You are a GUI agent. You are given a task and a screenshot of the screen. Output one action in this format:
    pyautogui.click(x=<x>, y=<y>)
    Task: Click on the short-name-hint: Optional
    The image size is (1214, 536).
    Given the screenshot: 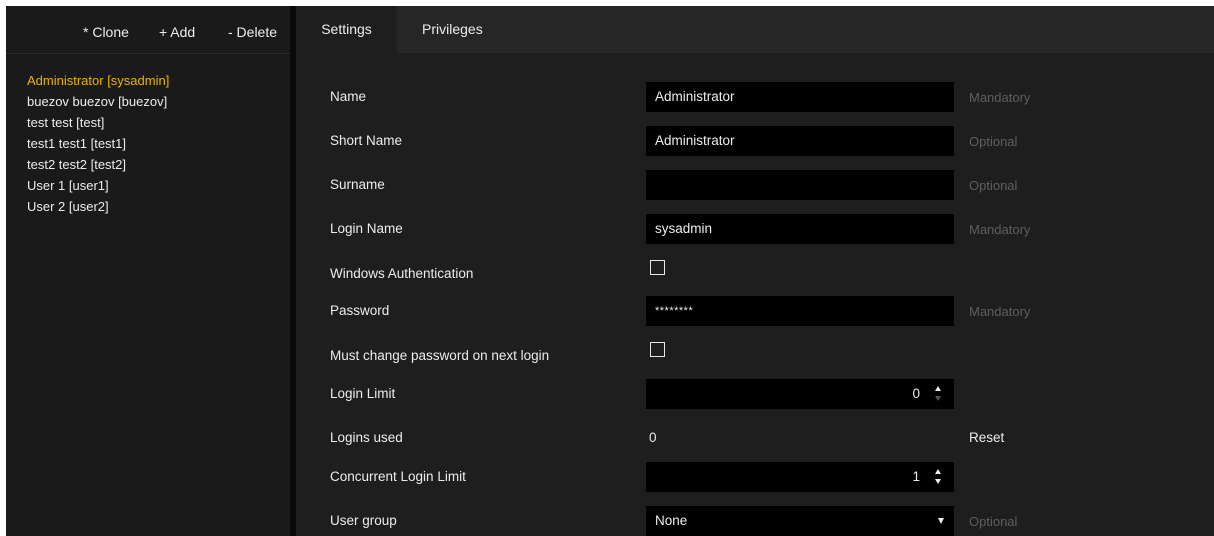 What is the action you would take?
    pyautogui.click(x=993, y=141)
    